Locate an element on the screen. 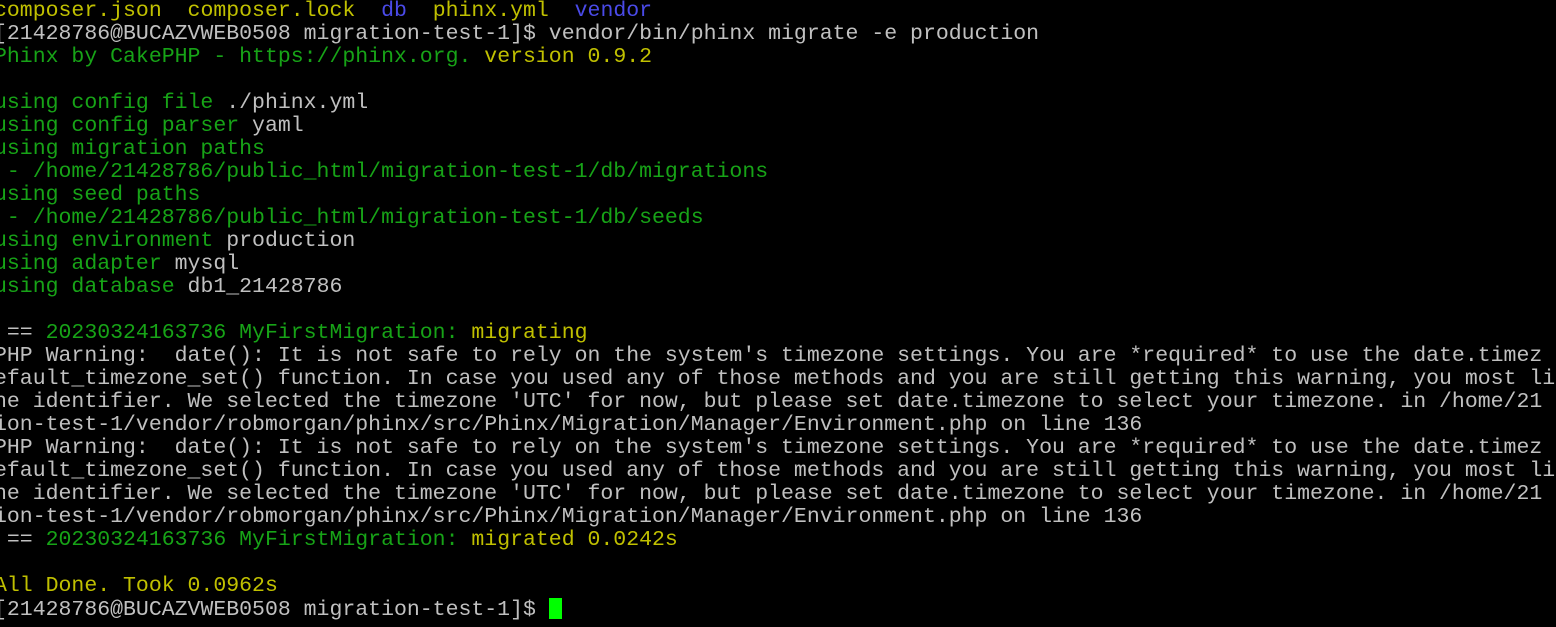 This screenshot has width=1556, height=627. entered-command: vendor/bin/phinx migrate -e production is located at coordinates (794, 34).